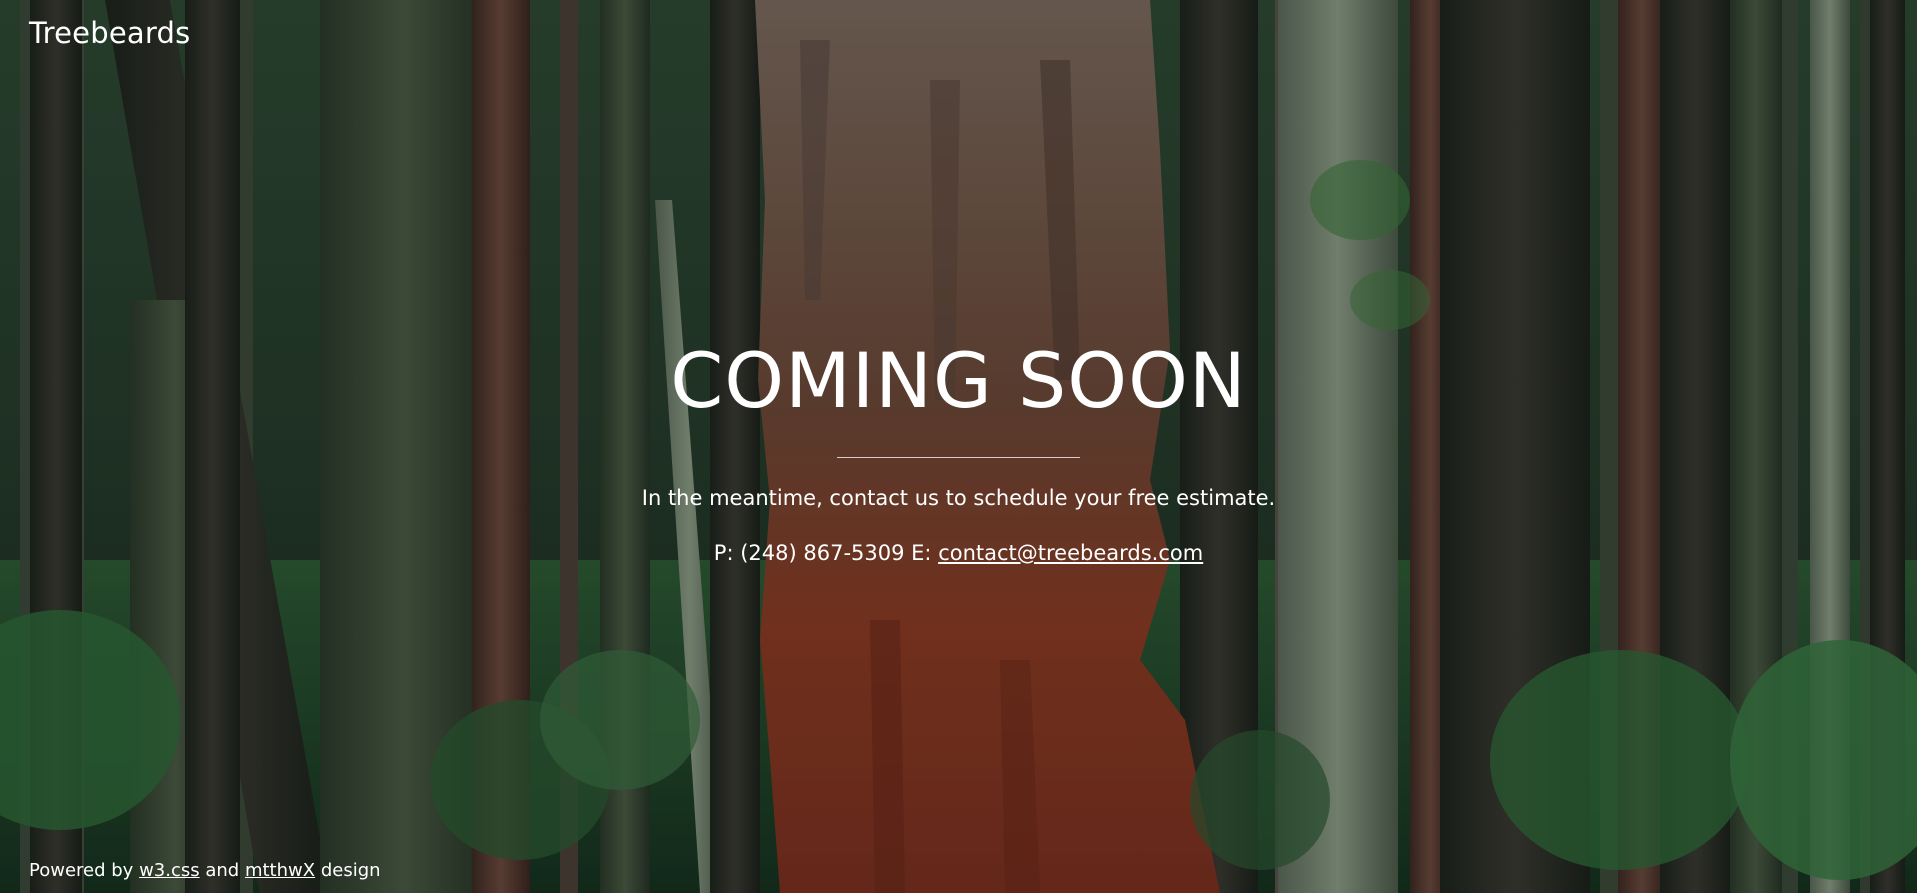  Describe the element at coordinates (222, 870) in the screenshot. I see `footer-connector: and` at that location.